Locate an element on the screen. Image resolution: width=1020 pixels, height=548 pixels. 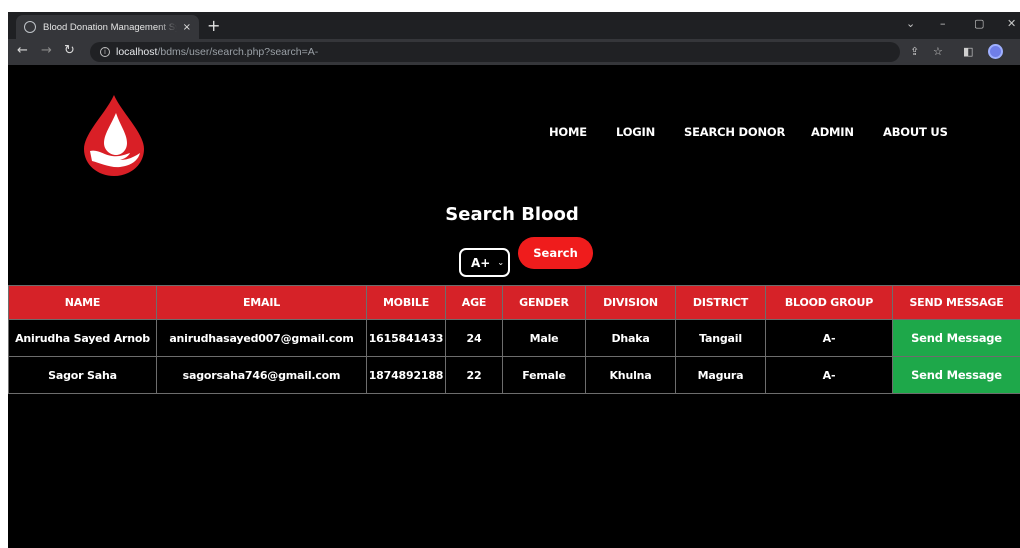
cell-mobile: 1874892188 is located at coordinates (406, 375).